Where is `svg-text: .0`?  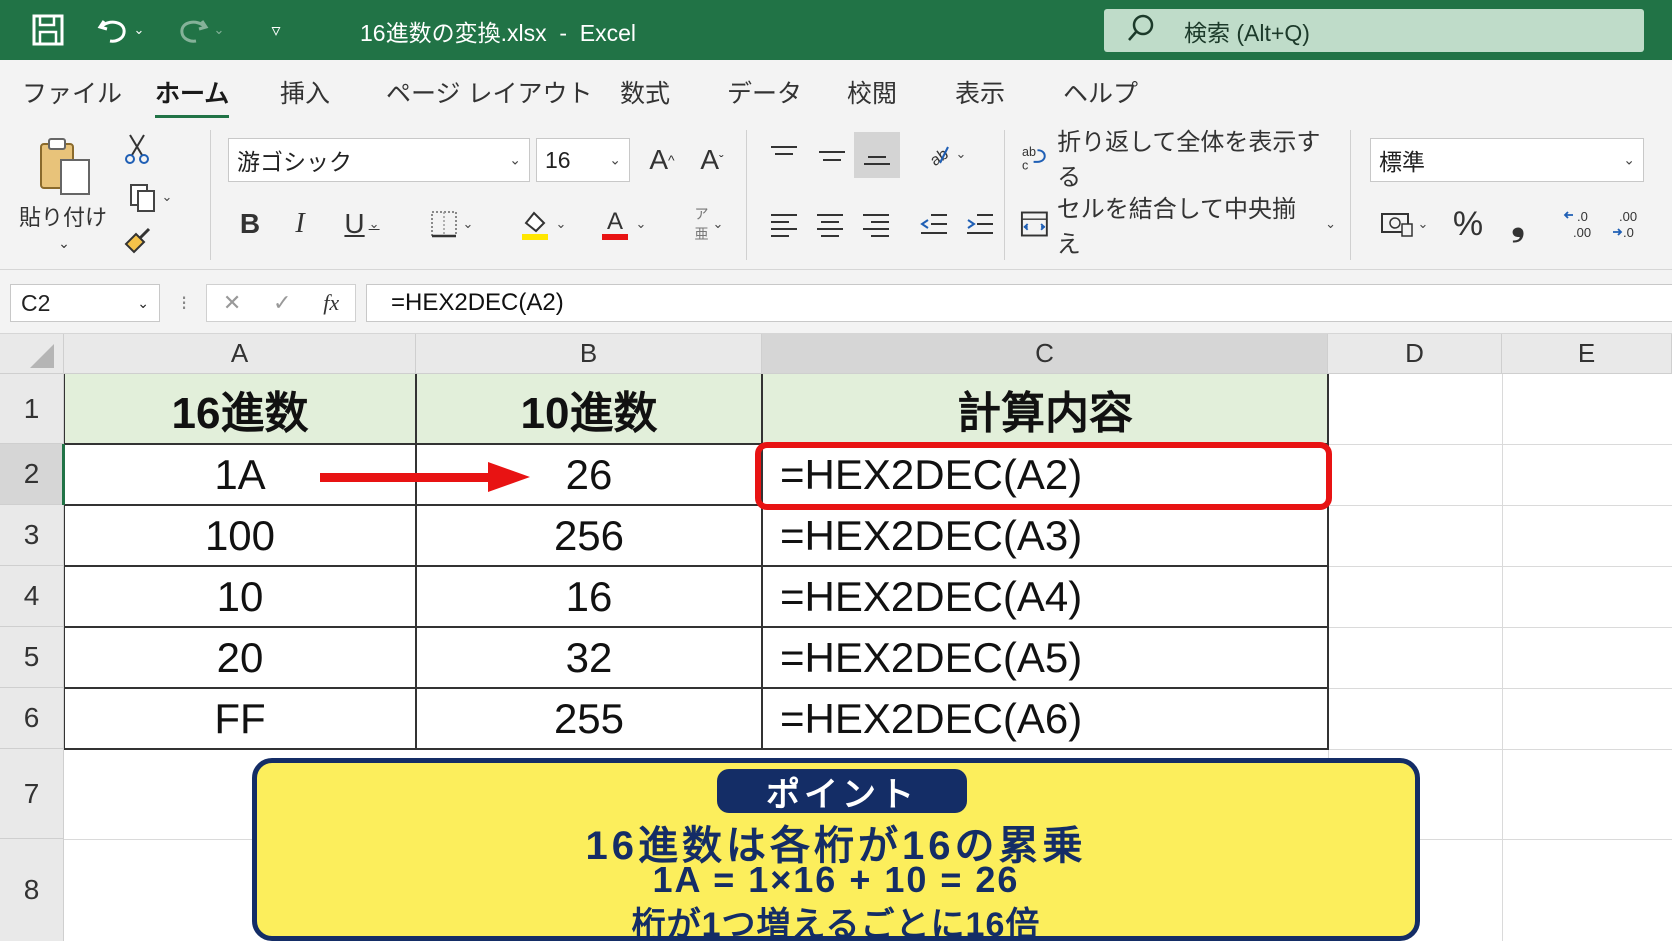
svg-text: .0 is located at coordinates (1582, 216).